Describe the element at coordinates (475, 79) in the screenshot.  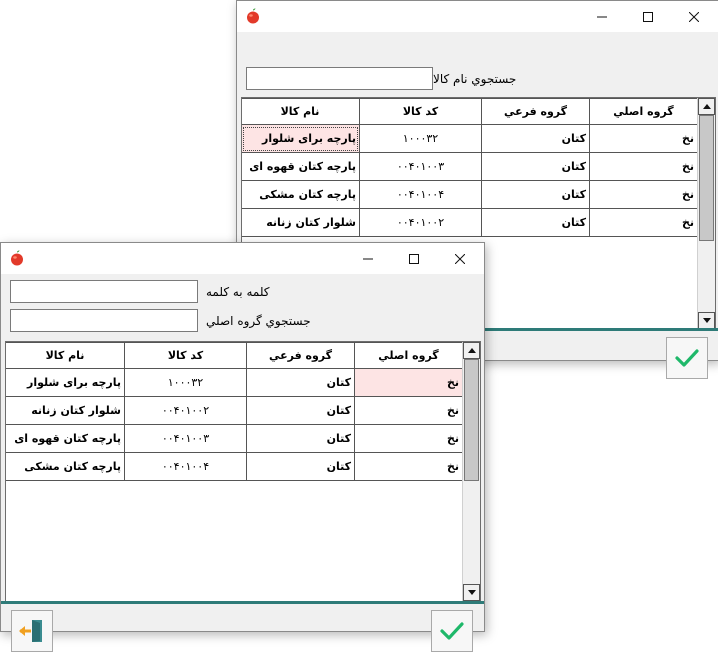
I see `product-name-search-label: جستجوي نام كالا` at that location.